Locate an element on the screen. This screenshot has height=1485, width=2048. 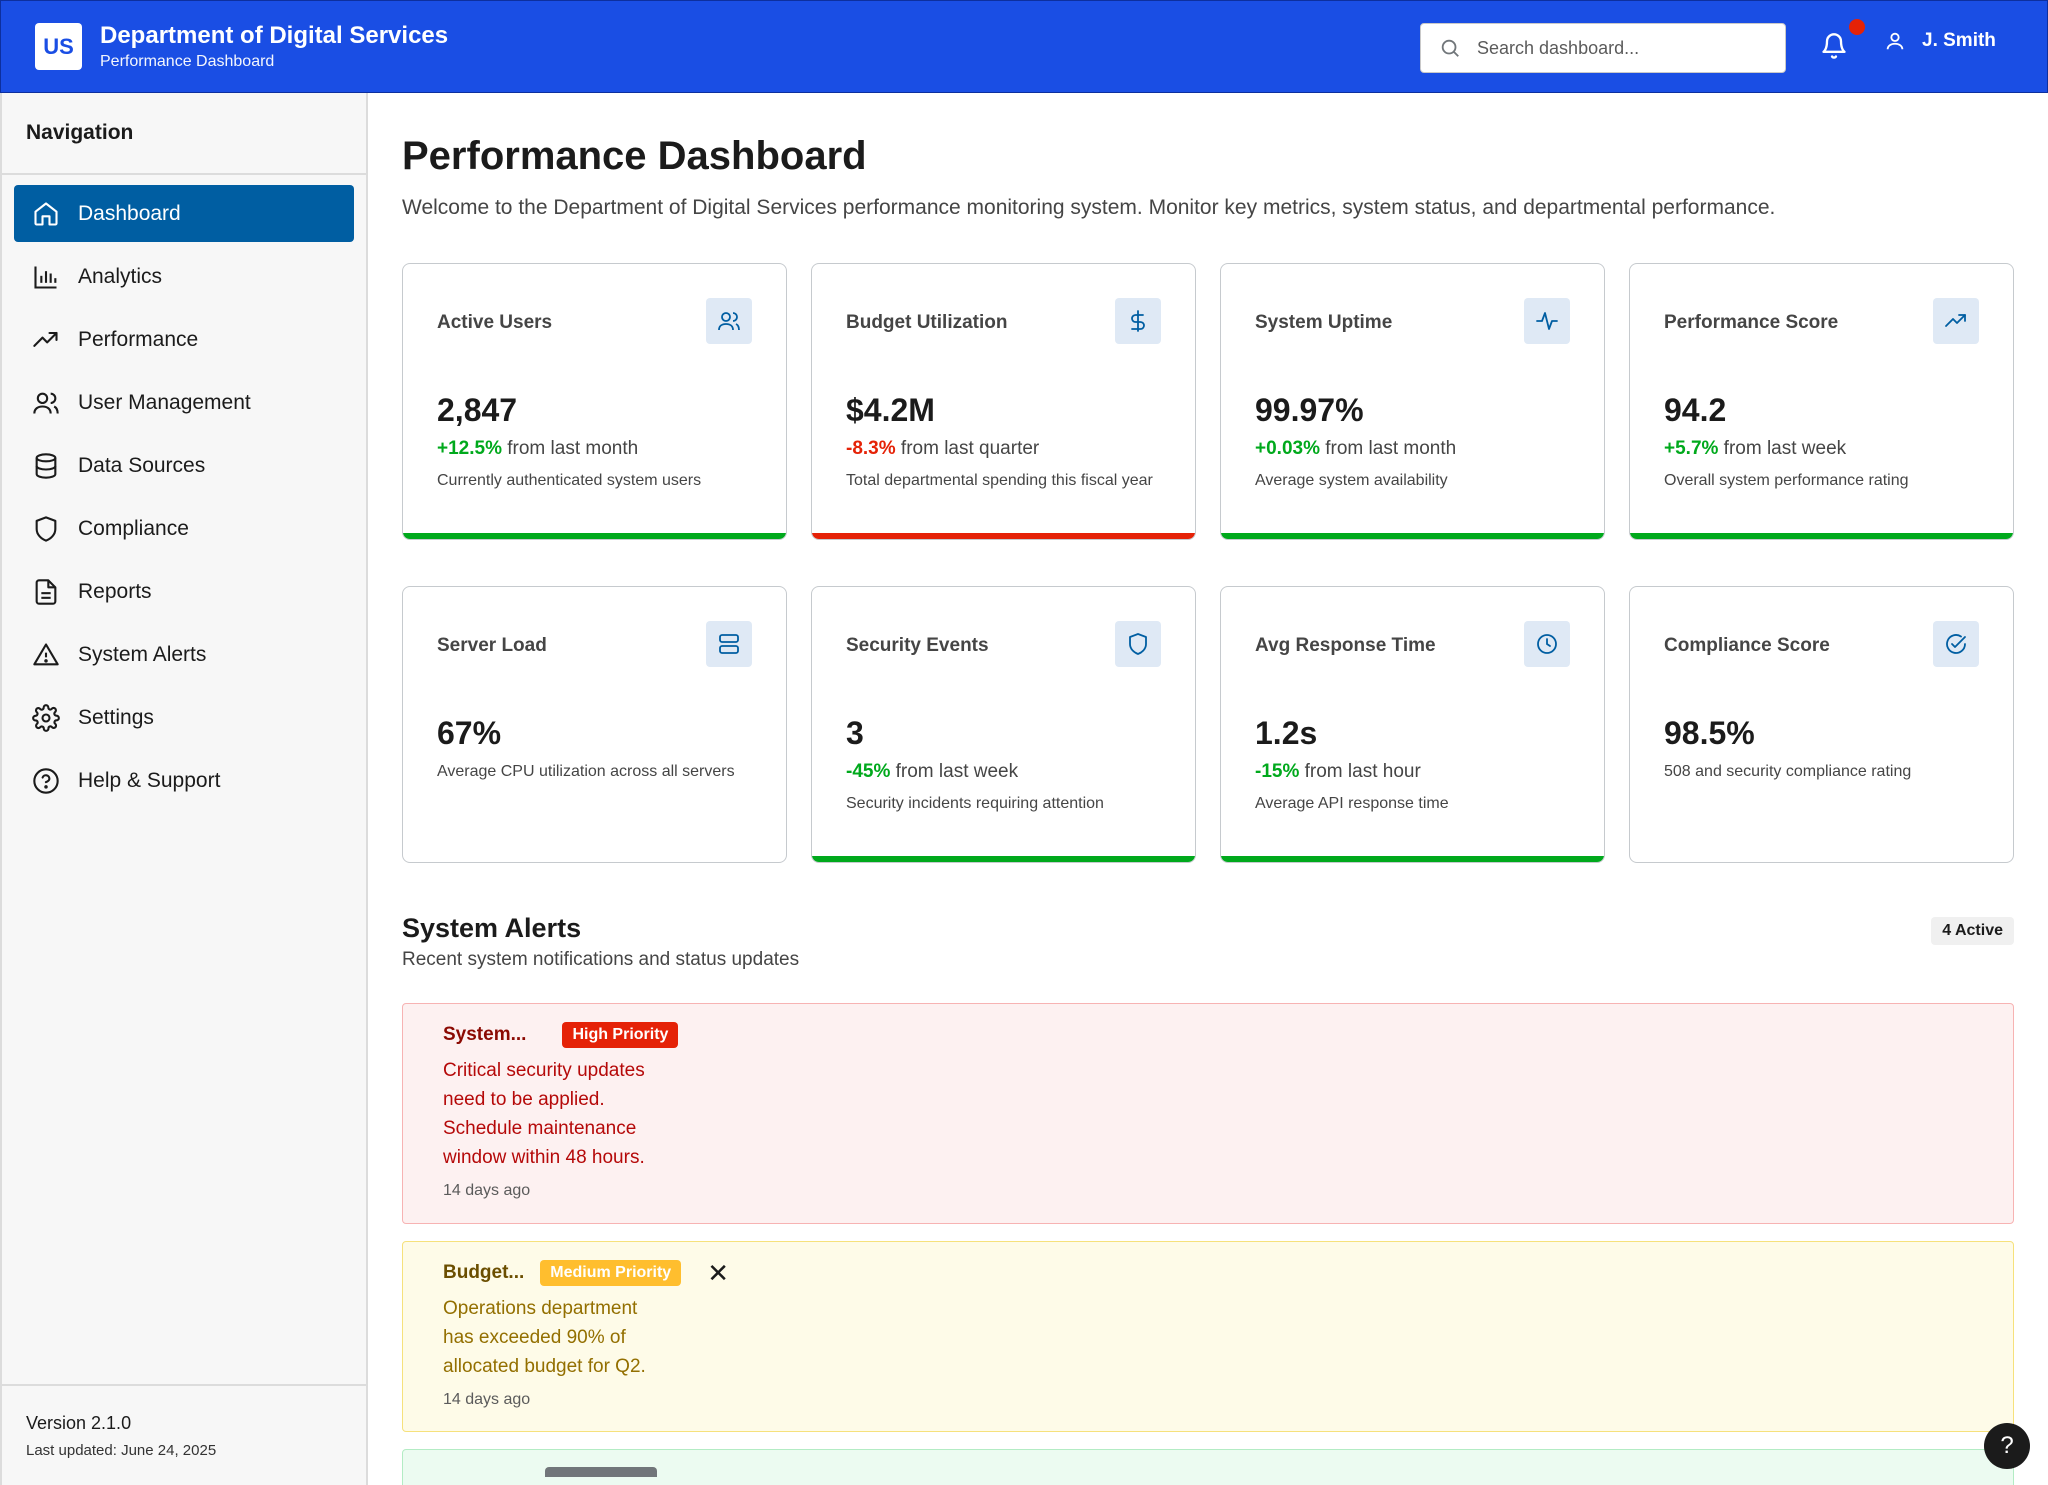
sidebar-item-label: Compliance is located at coordinates (133, 528).